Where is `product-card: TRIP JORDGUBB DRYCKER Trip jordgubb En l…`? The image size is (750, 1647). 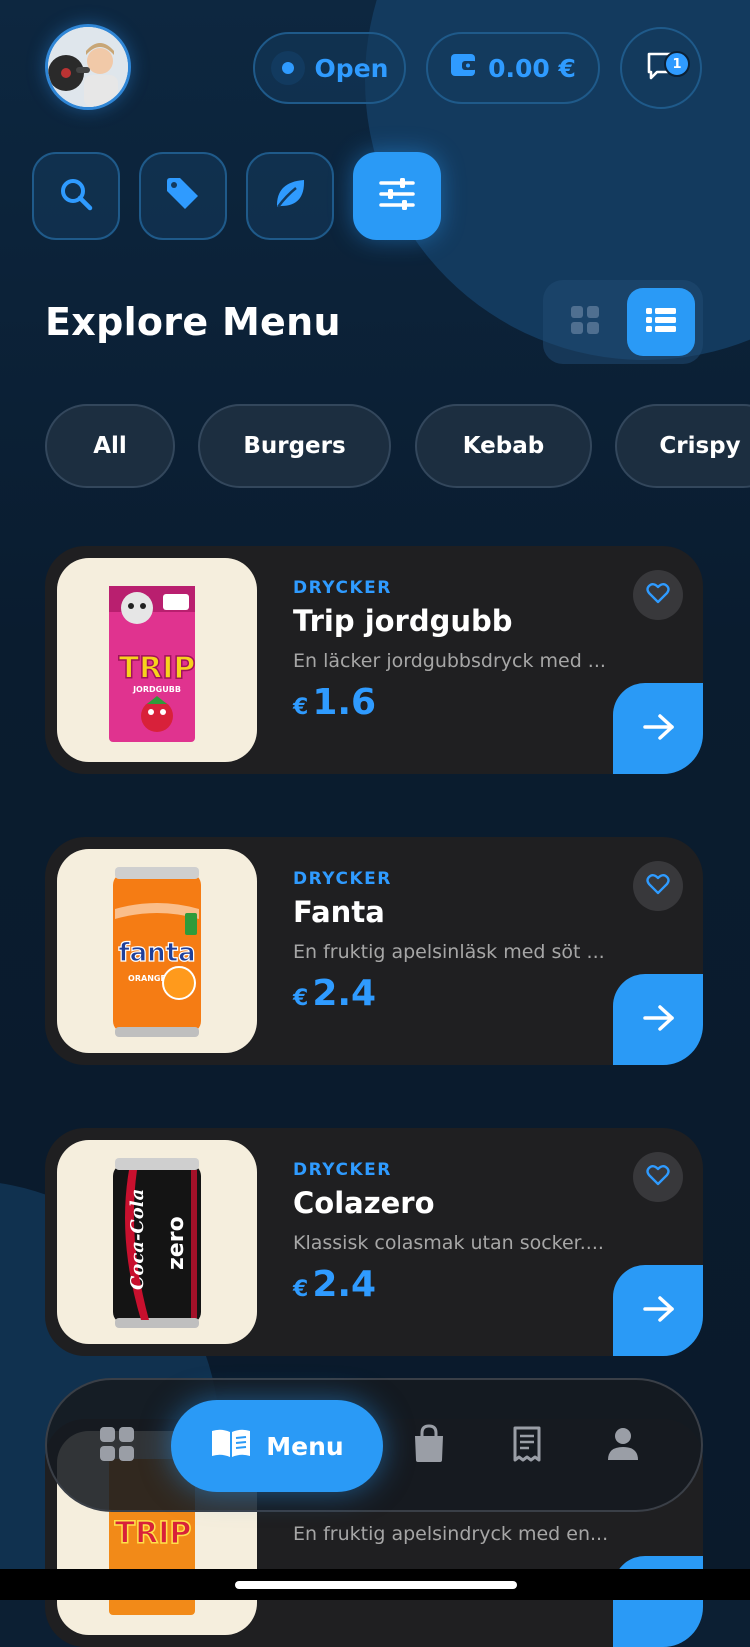
product-card: TRIP JORDGUBB DRYCKER Trip jordgubb En l… is located at coordinates (374, 660).